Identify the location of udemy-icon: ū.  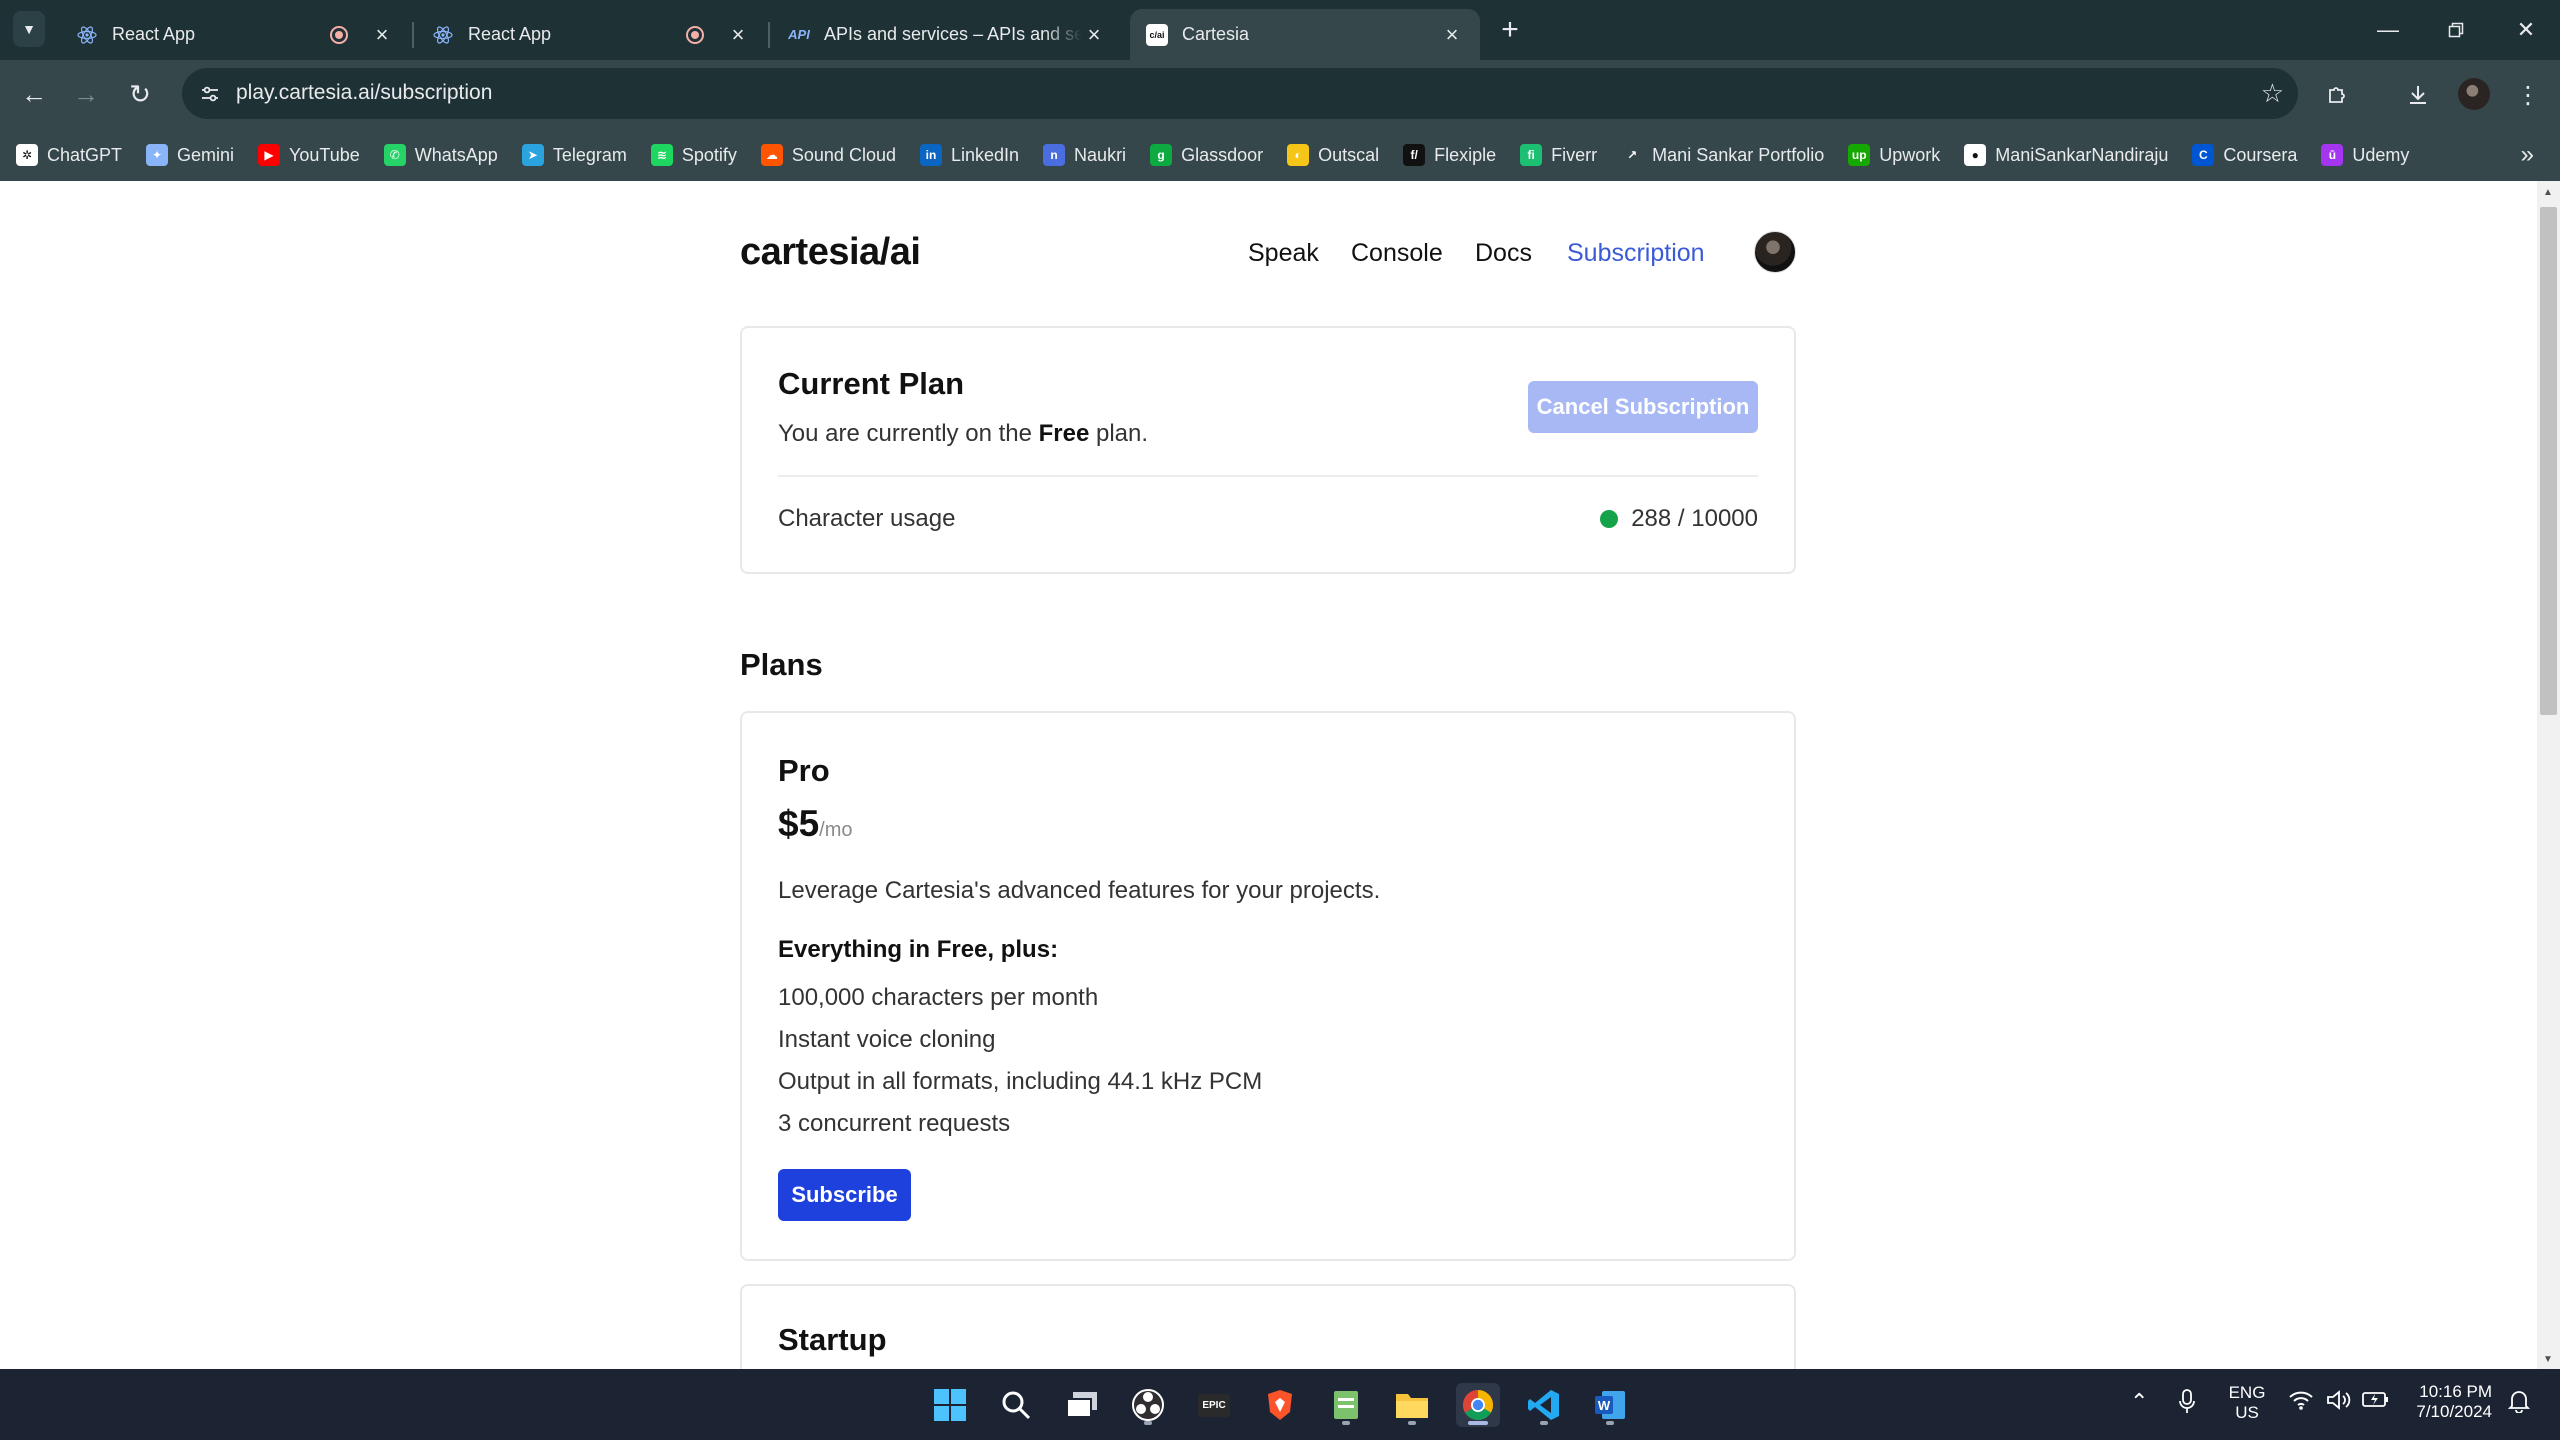
(2332, 155).